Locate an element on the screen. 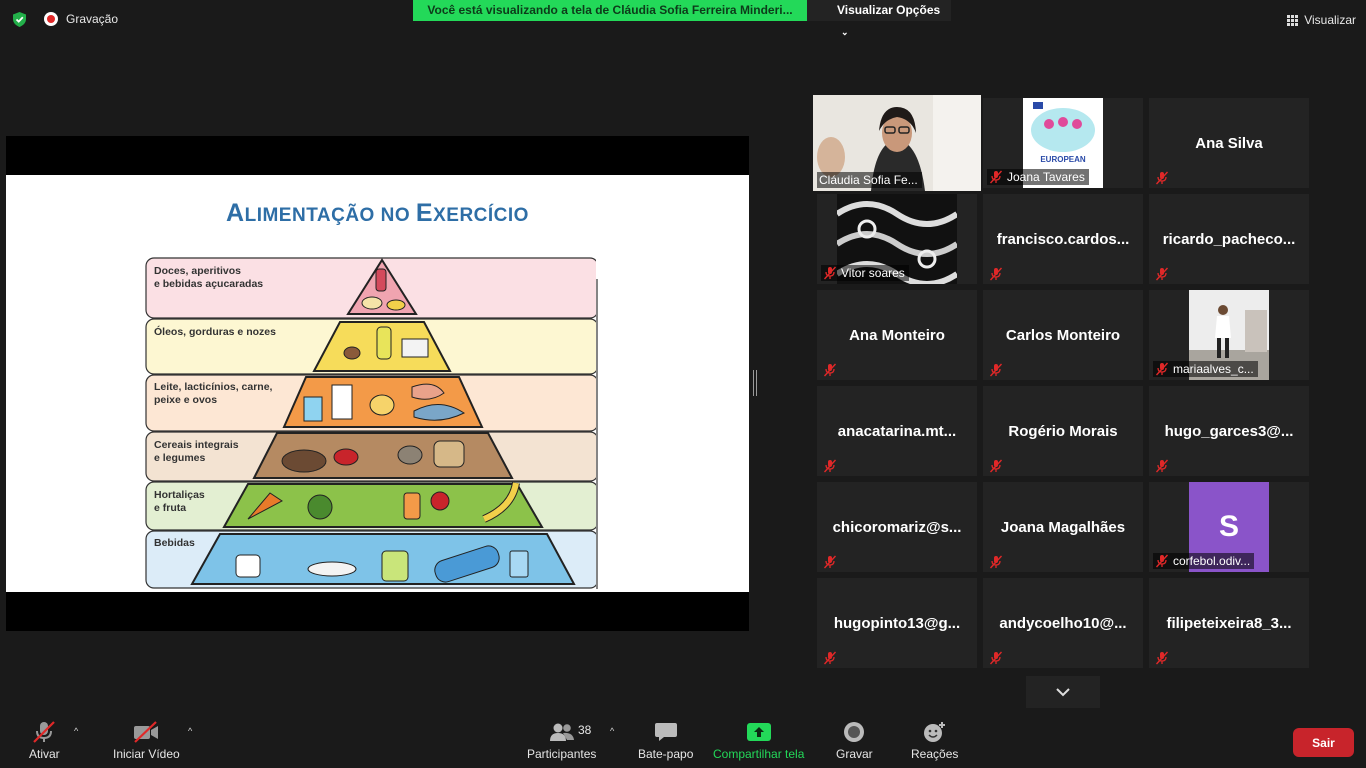 The image size is (1366, 768). view-options-label: Visualizar Opções is located at coordinates (889, 10).